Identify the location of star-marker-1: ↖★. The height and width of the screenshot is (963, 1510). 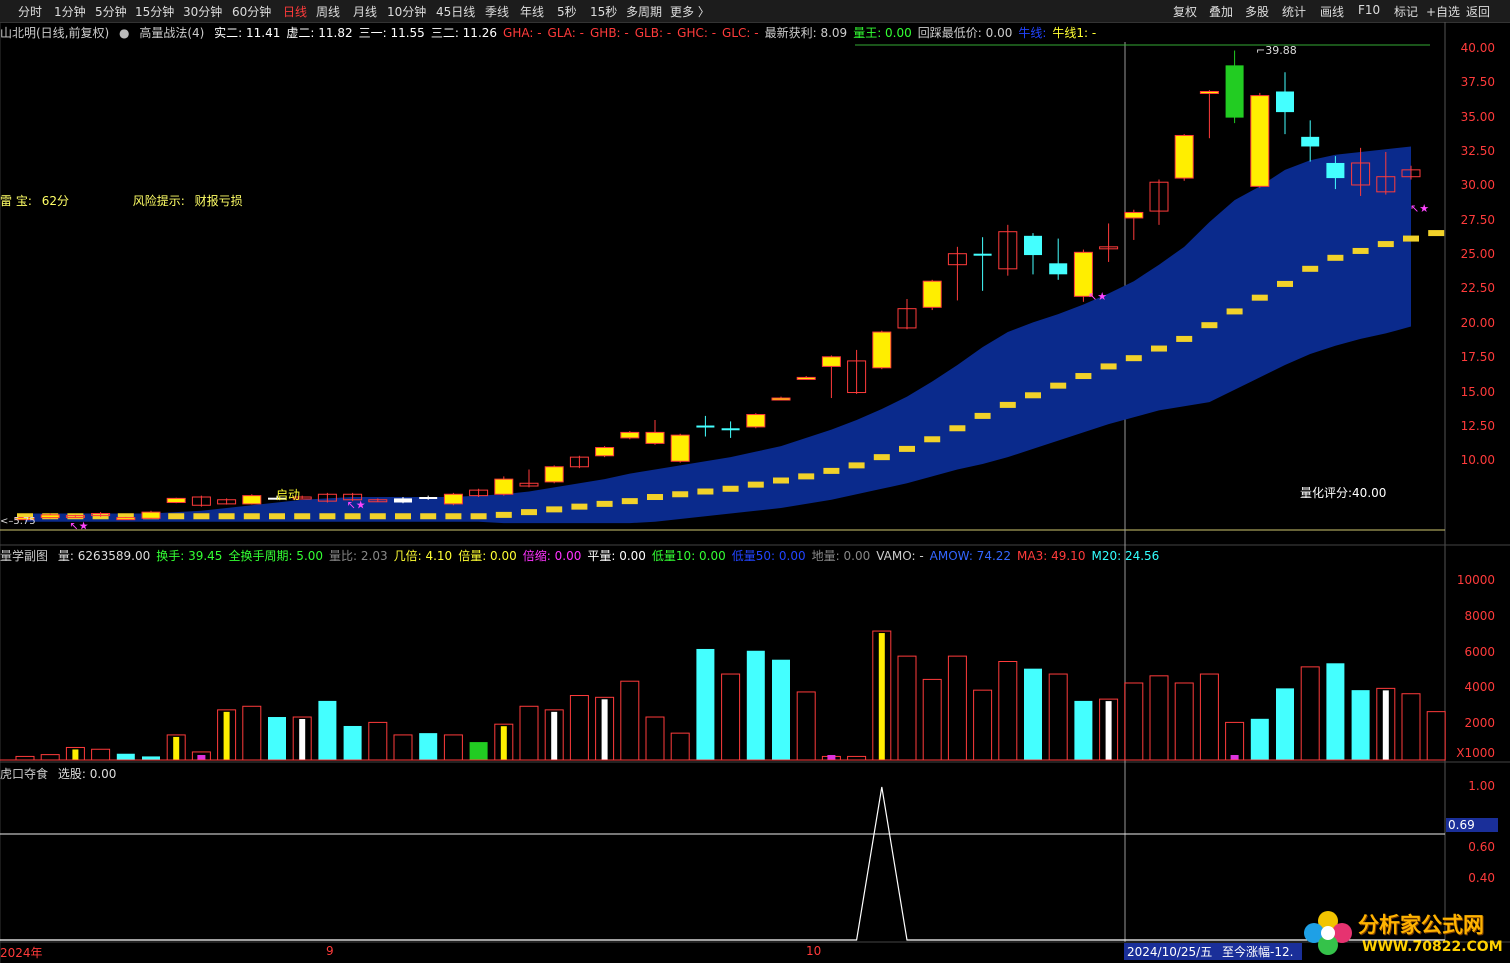
(1419, 208).